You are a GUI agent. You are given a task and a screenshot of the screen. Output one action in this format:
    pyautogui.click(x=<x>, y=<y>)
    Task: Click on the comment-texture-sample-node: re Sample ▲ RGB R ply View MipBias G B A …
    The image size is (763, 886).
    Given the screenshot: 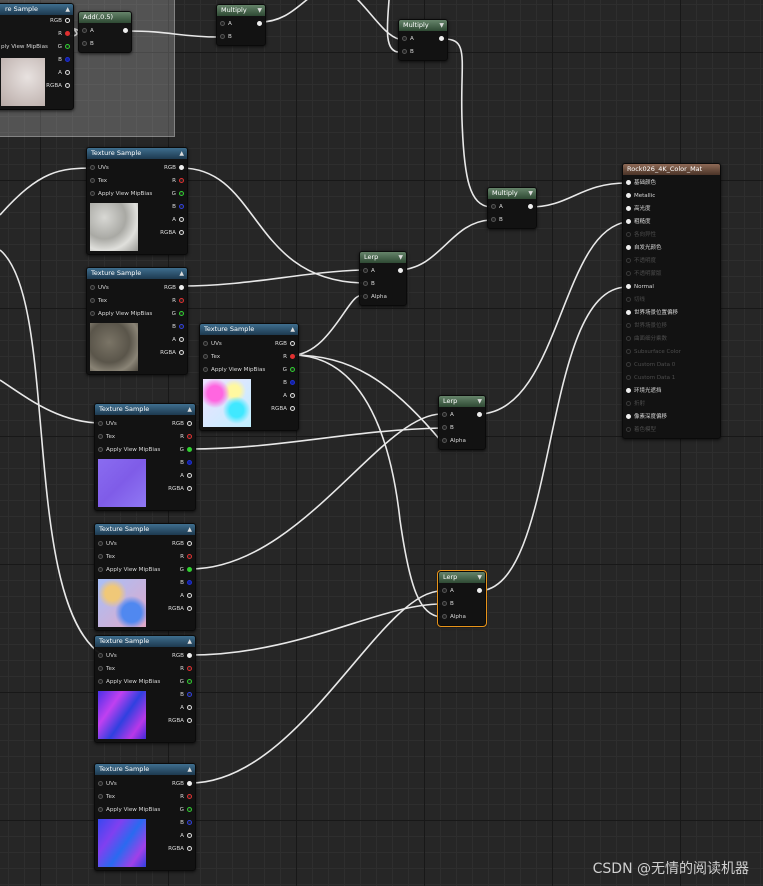 What is the action you would take?
    pyautogui.click(x=37, y=56)
    